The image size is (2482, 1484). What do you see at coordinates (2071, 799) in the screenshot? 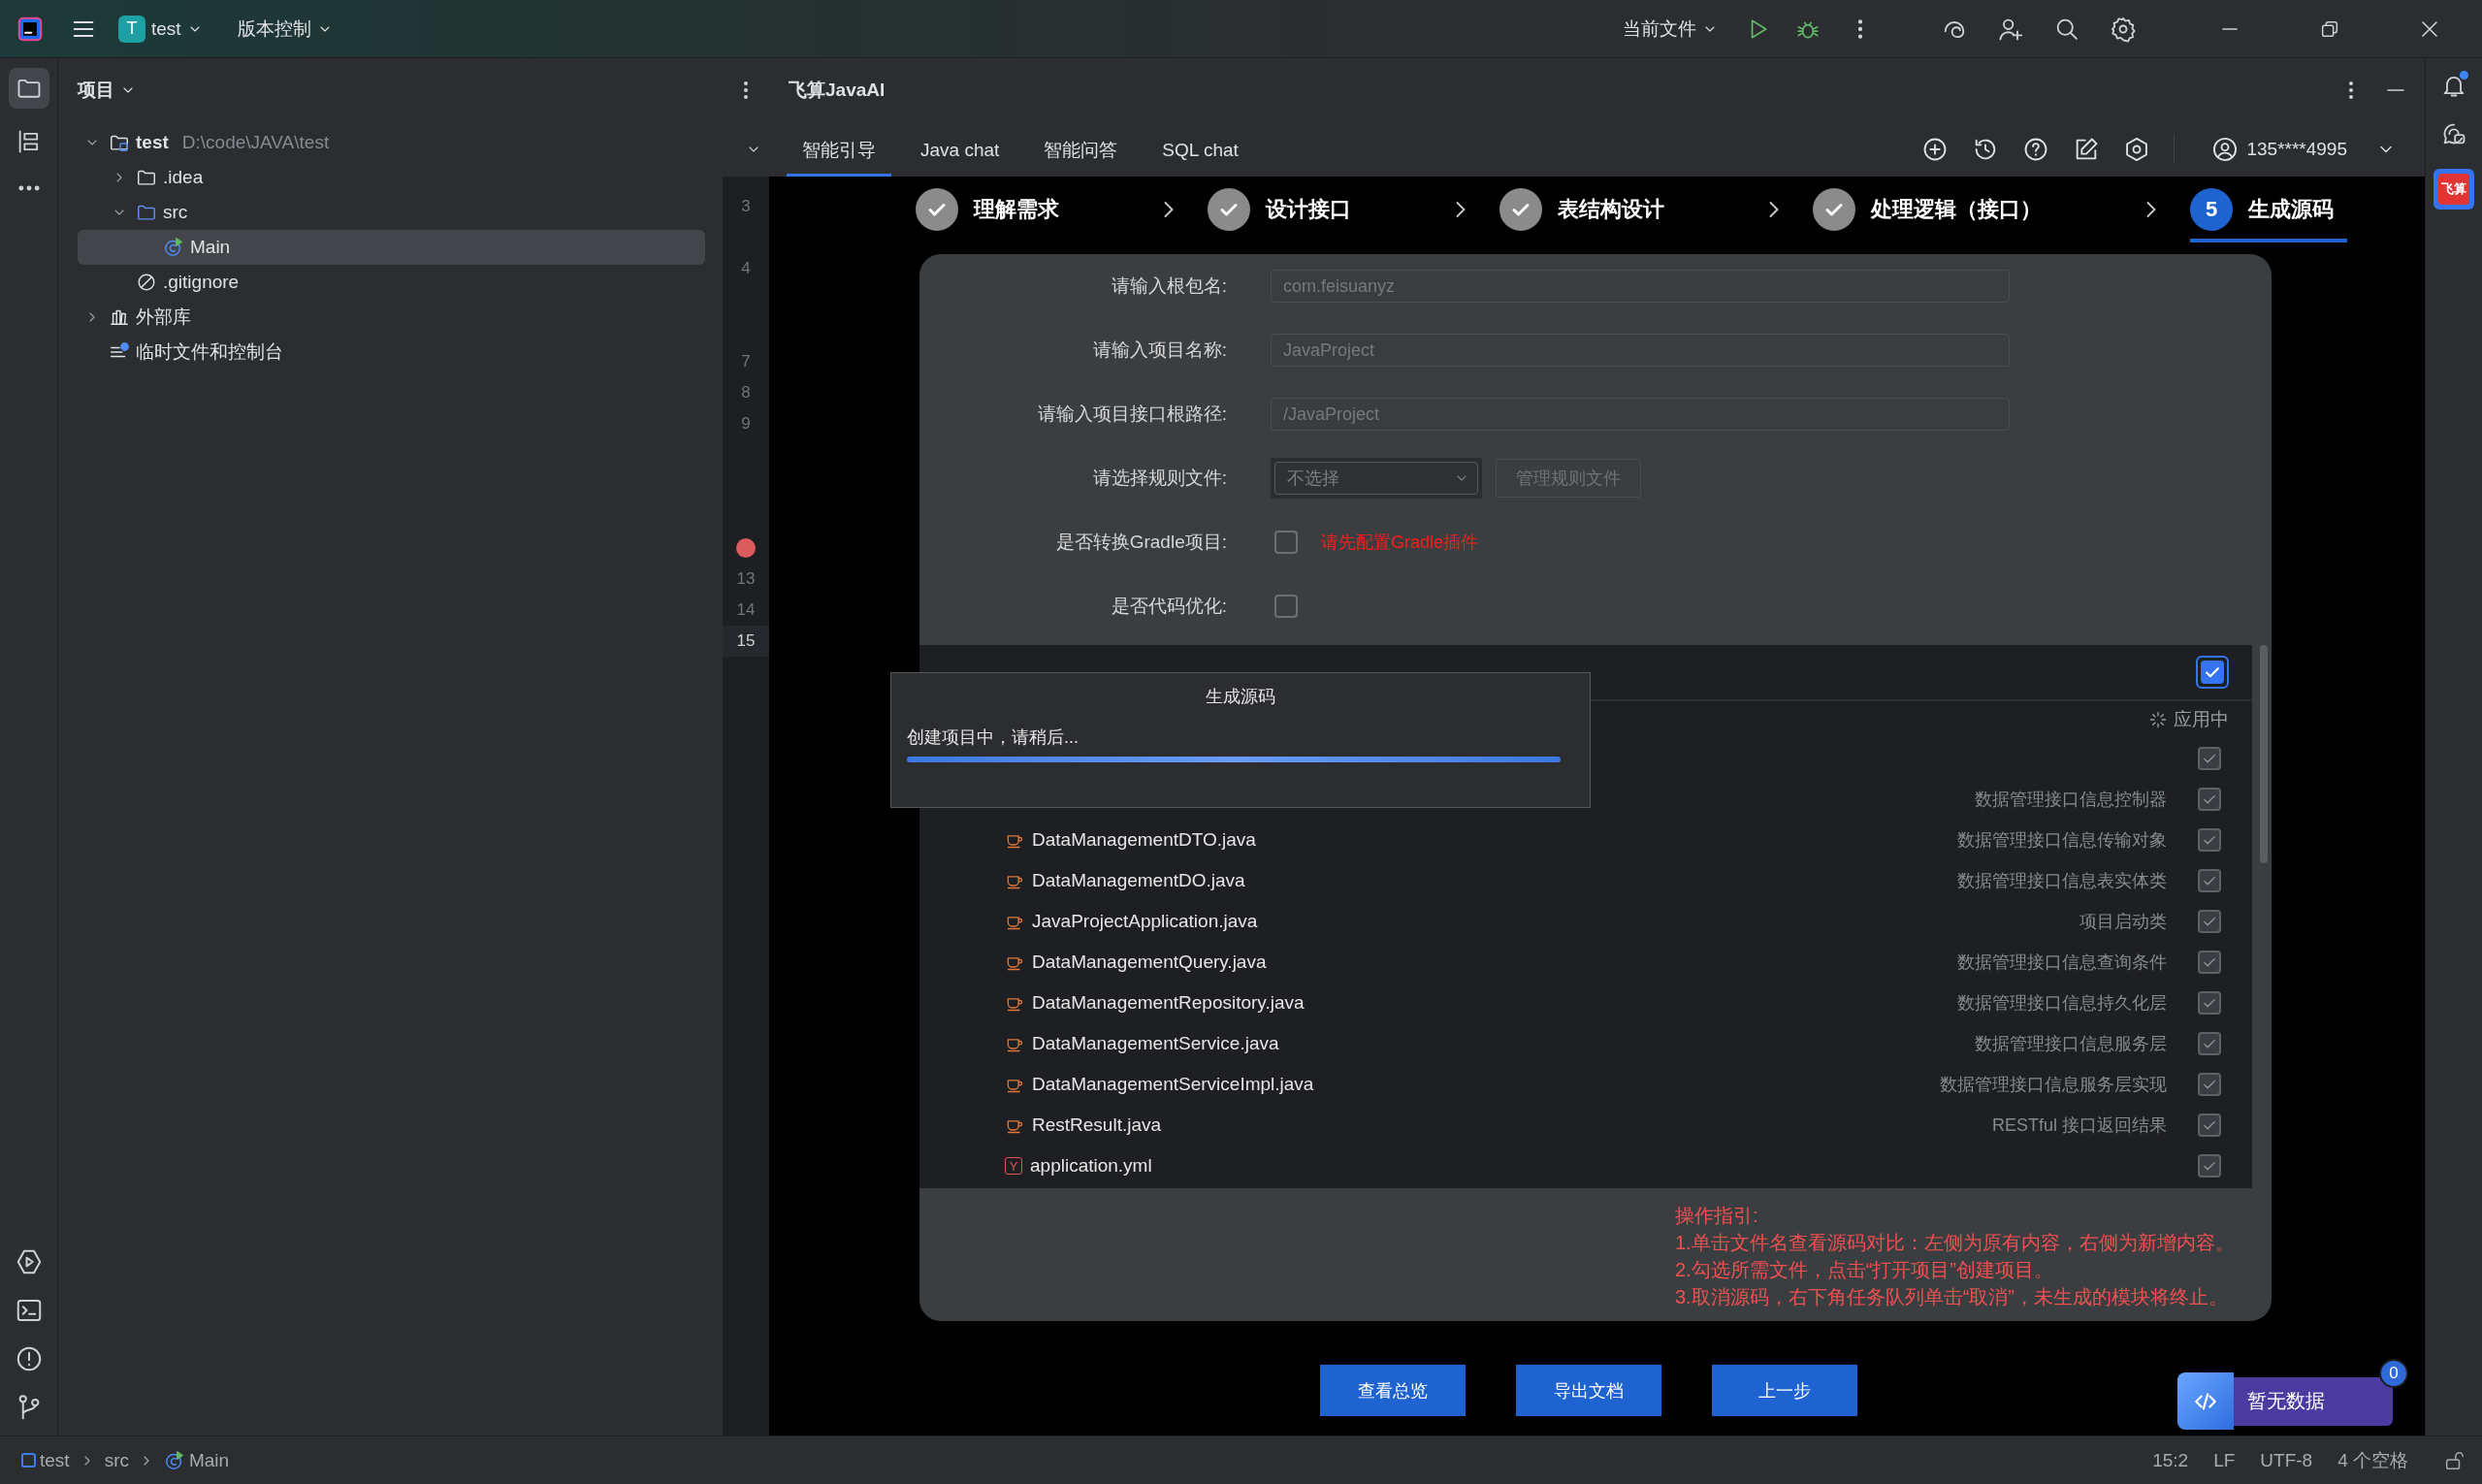
I see `file-description: 数据管理接口信息控制器` at bounding box center [2071, 799].